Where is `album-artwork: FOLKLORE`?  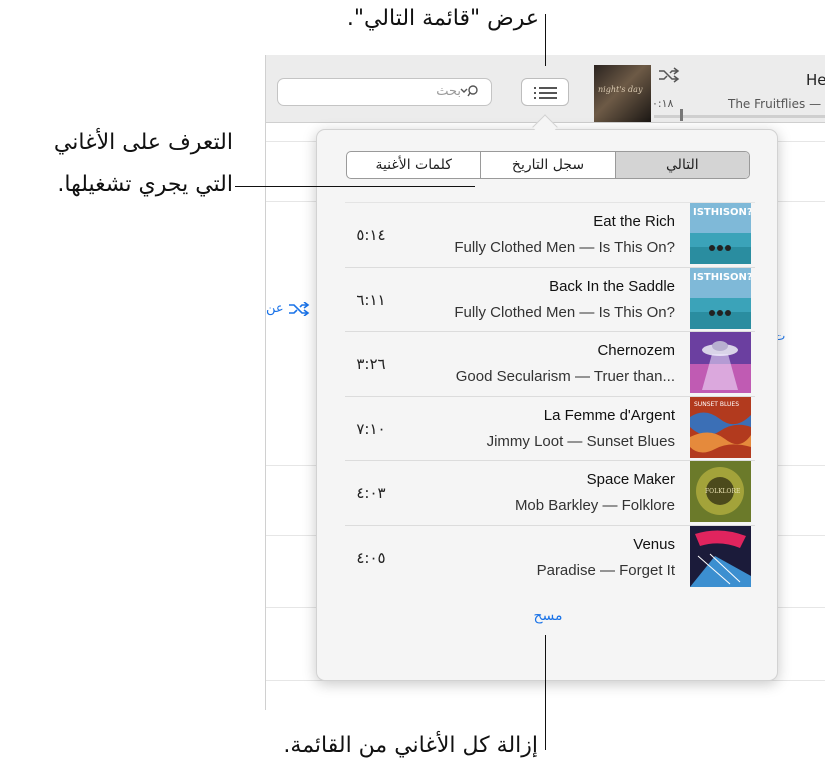
album-artwork: FOLKLORE is located at coordinates (720, 491).